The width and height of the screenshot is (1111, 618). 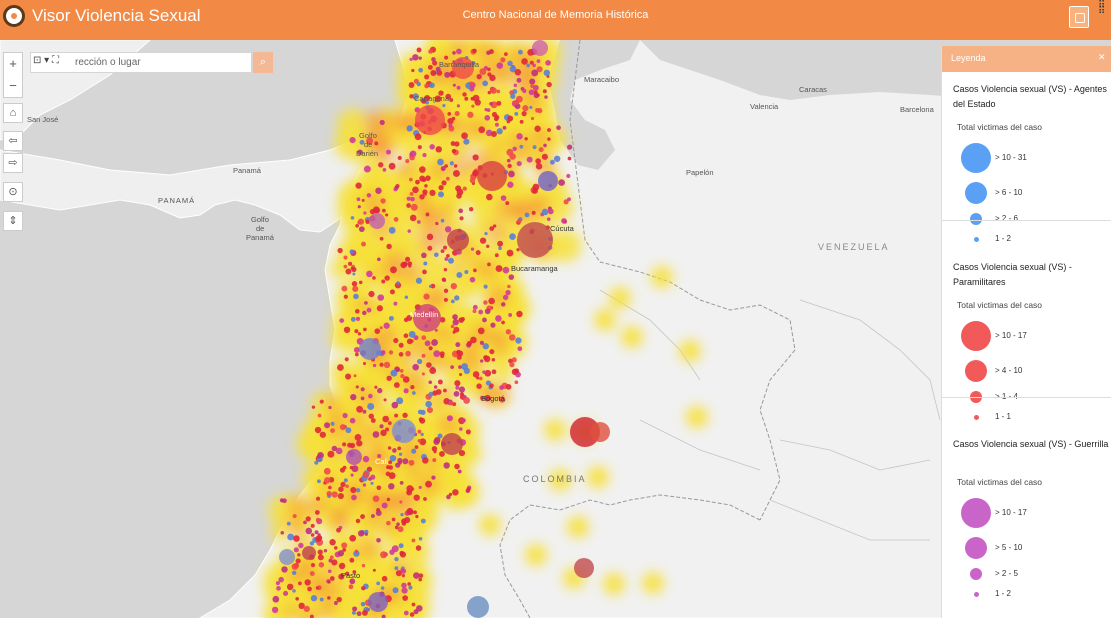 What do you see at coordinates (13, 113) in the screenshot?
I see `home-icon: ⌂` at bounding box center [13, 113].